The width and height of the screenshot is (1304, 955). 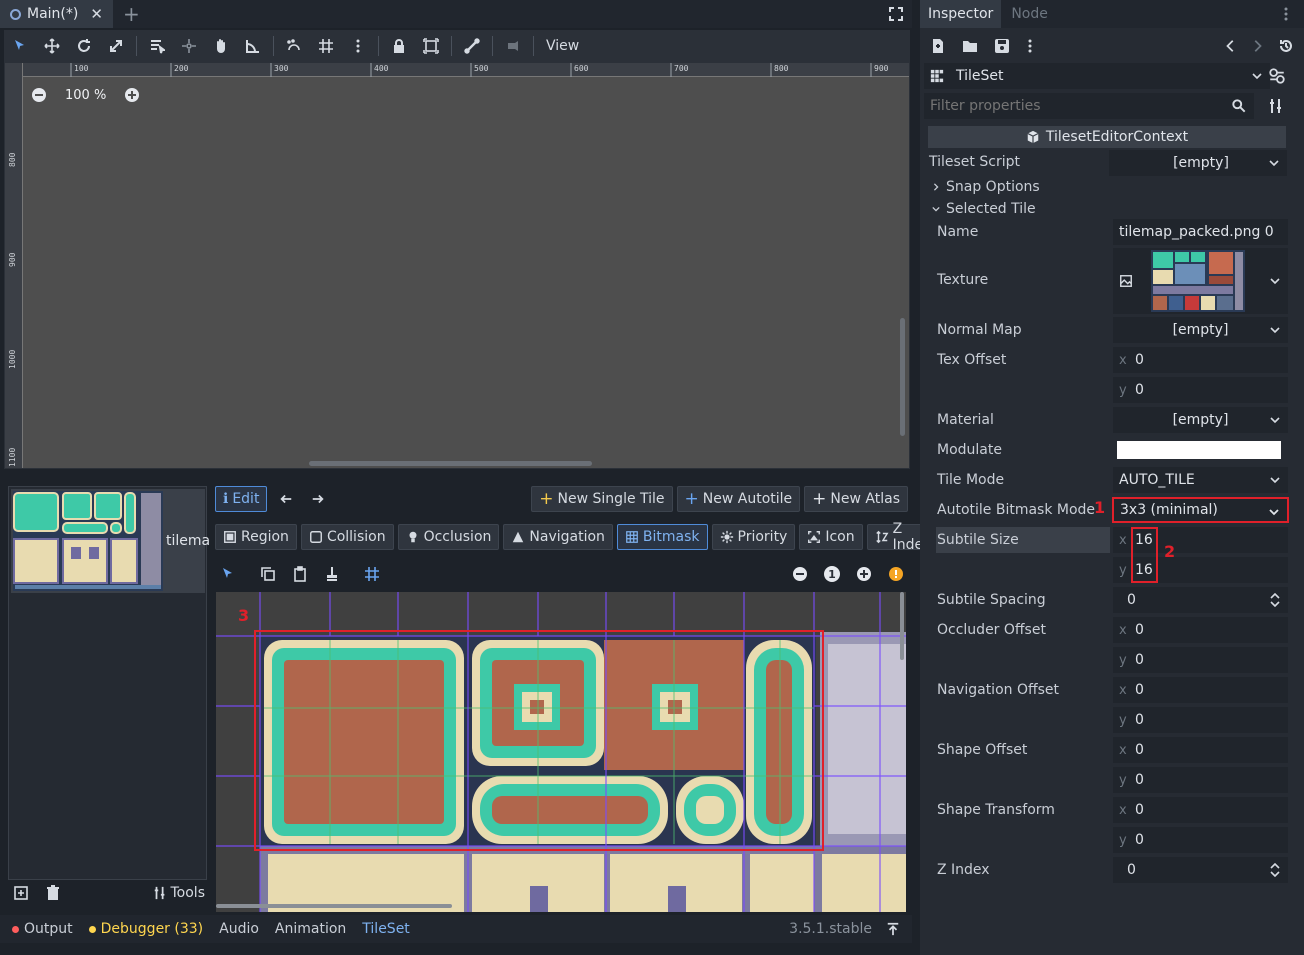 What do you see at coordinates (1030, 46) in the screenshot?
I see `resource-menu-icon` at bounding box center [1030, 46].